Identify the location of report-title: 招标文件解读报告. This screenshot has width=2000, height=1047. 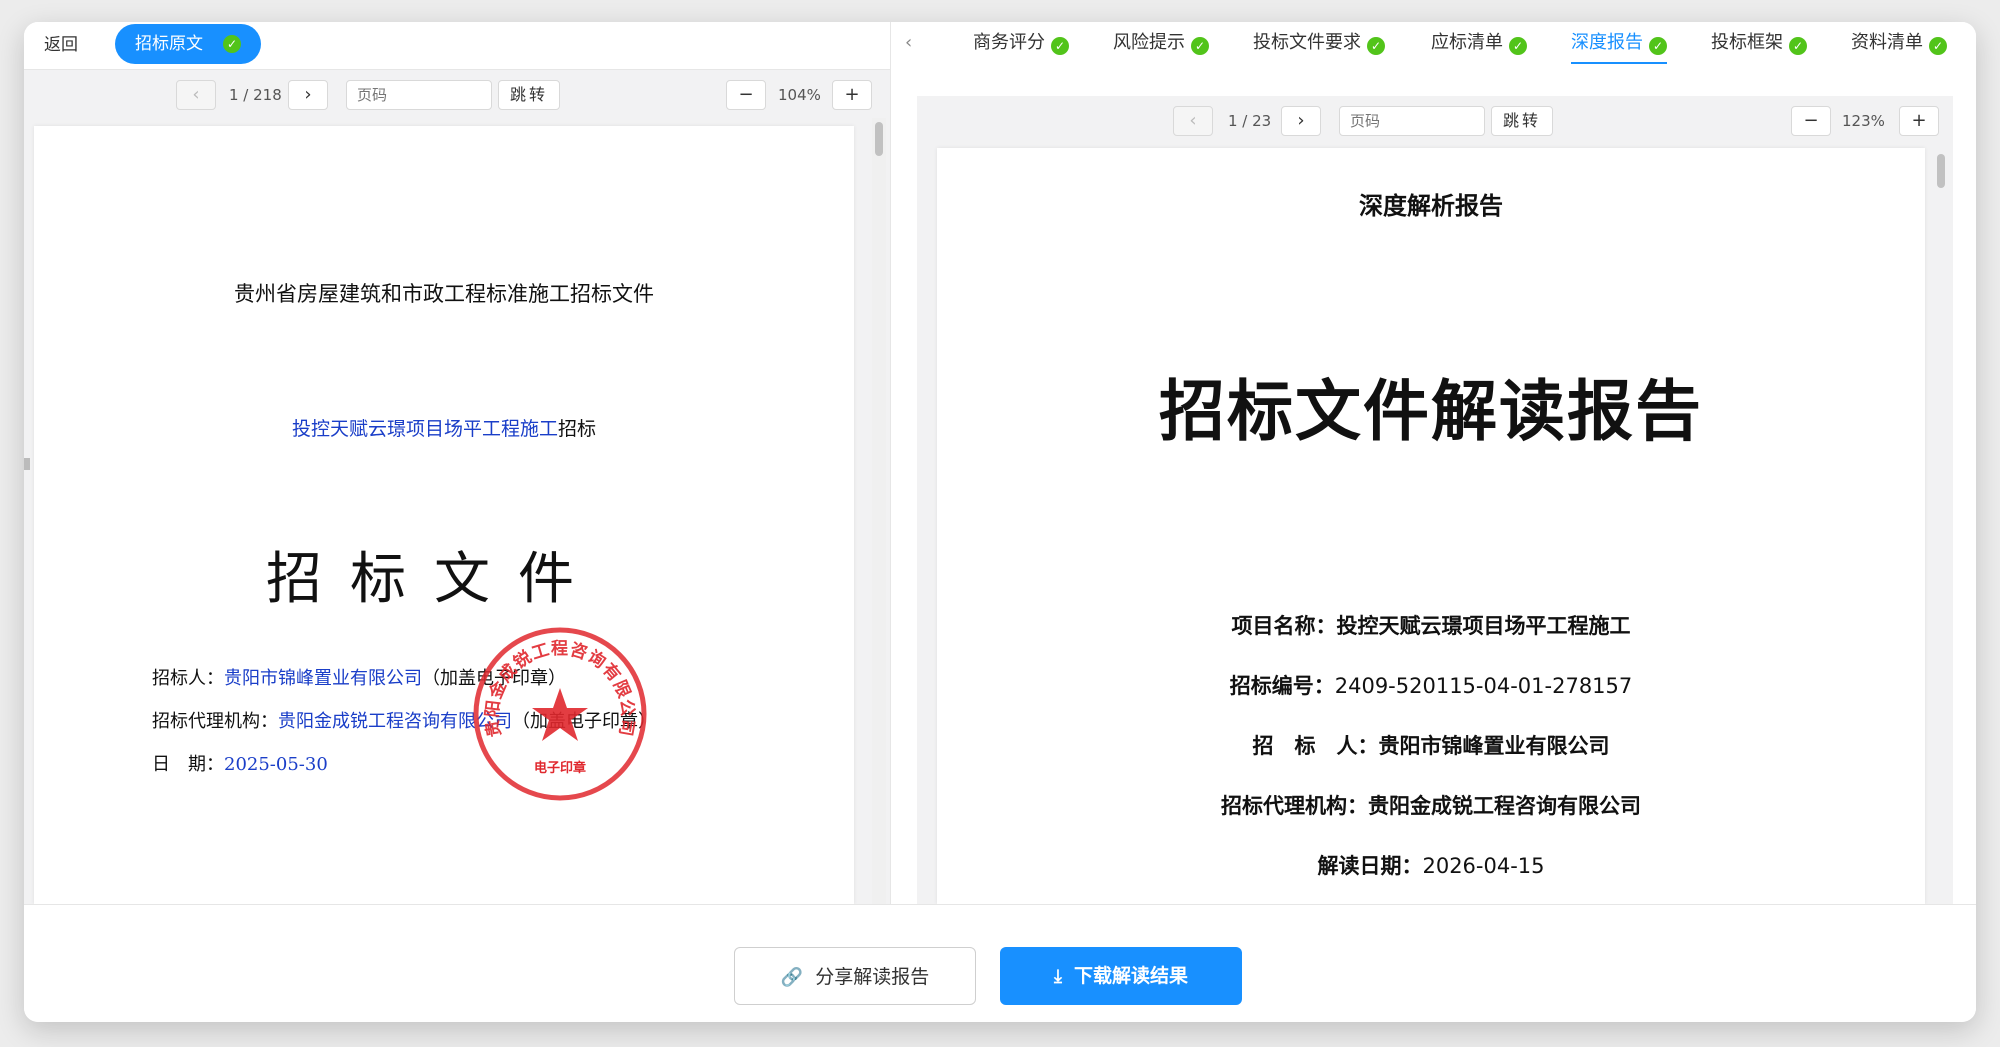
(1431, 411).